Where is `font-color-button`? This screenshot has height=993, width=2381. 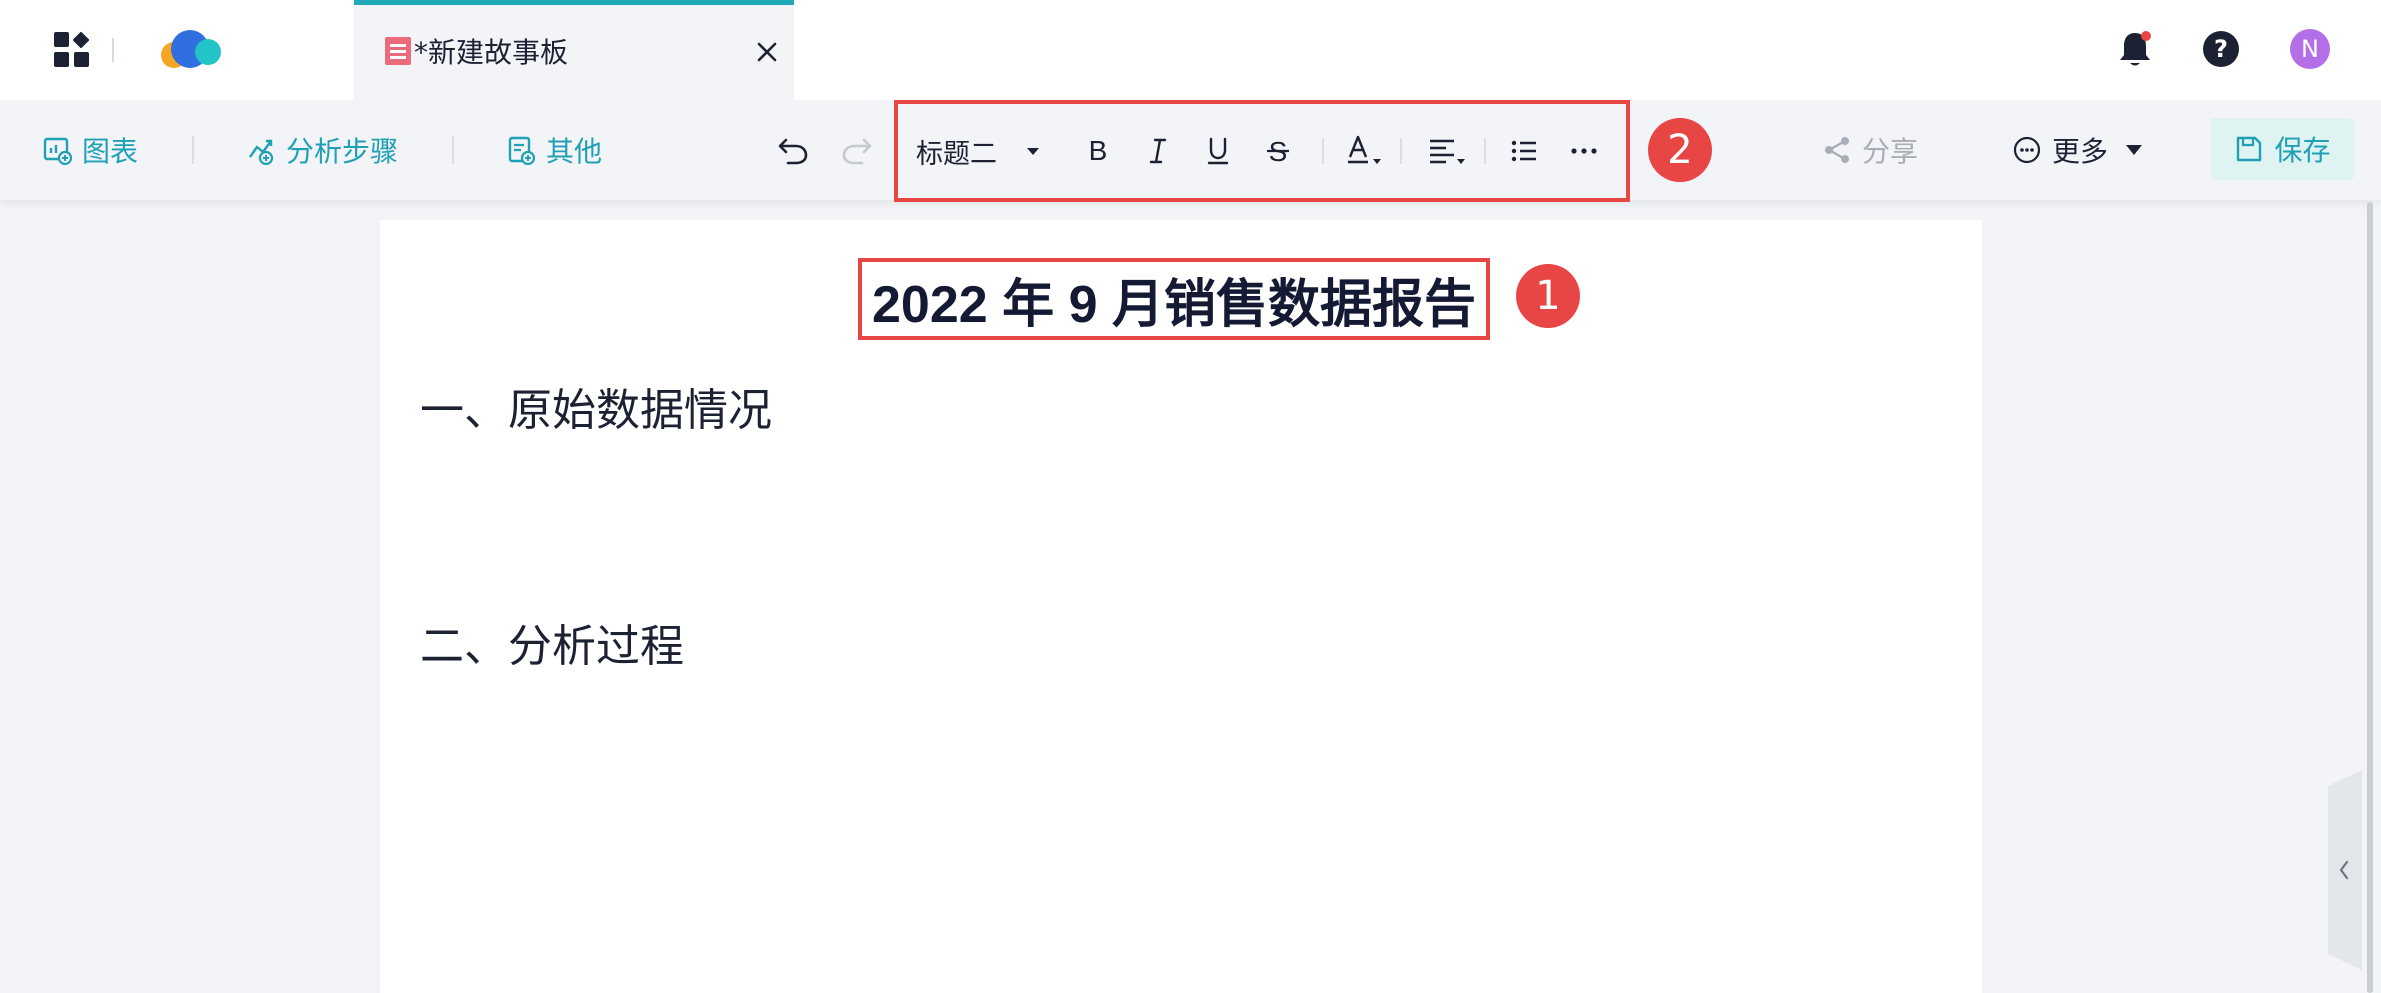
font-color-button is located at coordinates (1366, 151).